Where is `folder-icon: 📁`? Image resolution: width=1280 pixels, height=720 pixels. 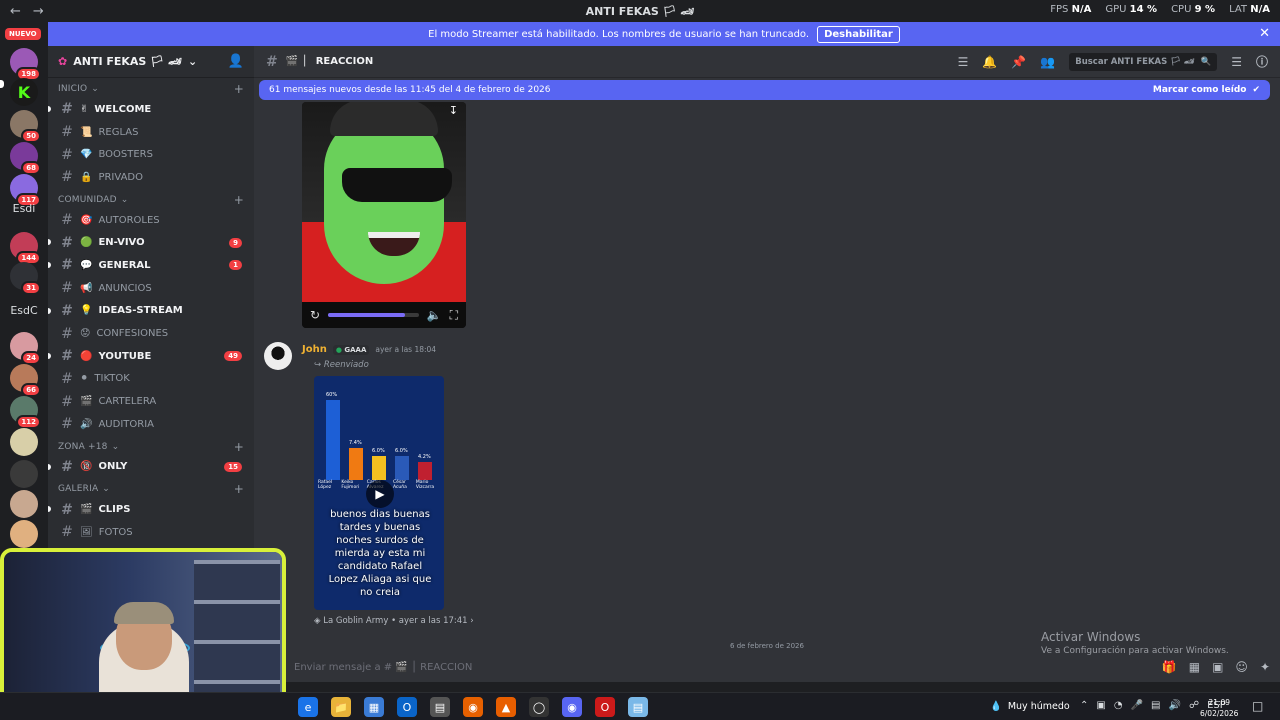 folder-icon: 📁 is located at coordinates (341, 707).